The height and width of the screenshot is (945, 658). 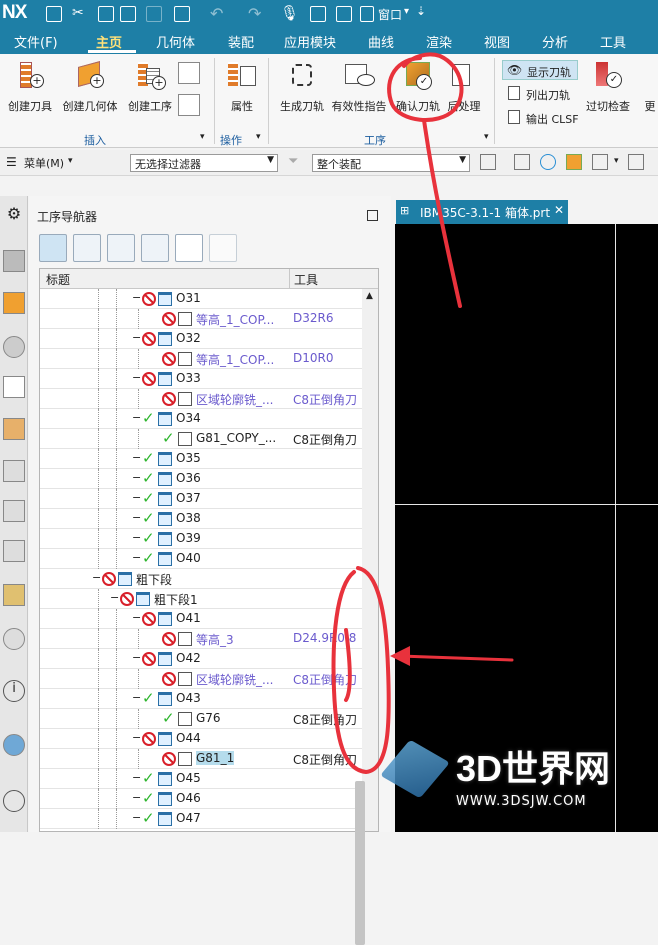 What do you see at coordinates (201, 379) in the screenshot?
I see `tree-row: − O33` at bounding box center [201, 379].